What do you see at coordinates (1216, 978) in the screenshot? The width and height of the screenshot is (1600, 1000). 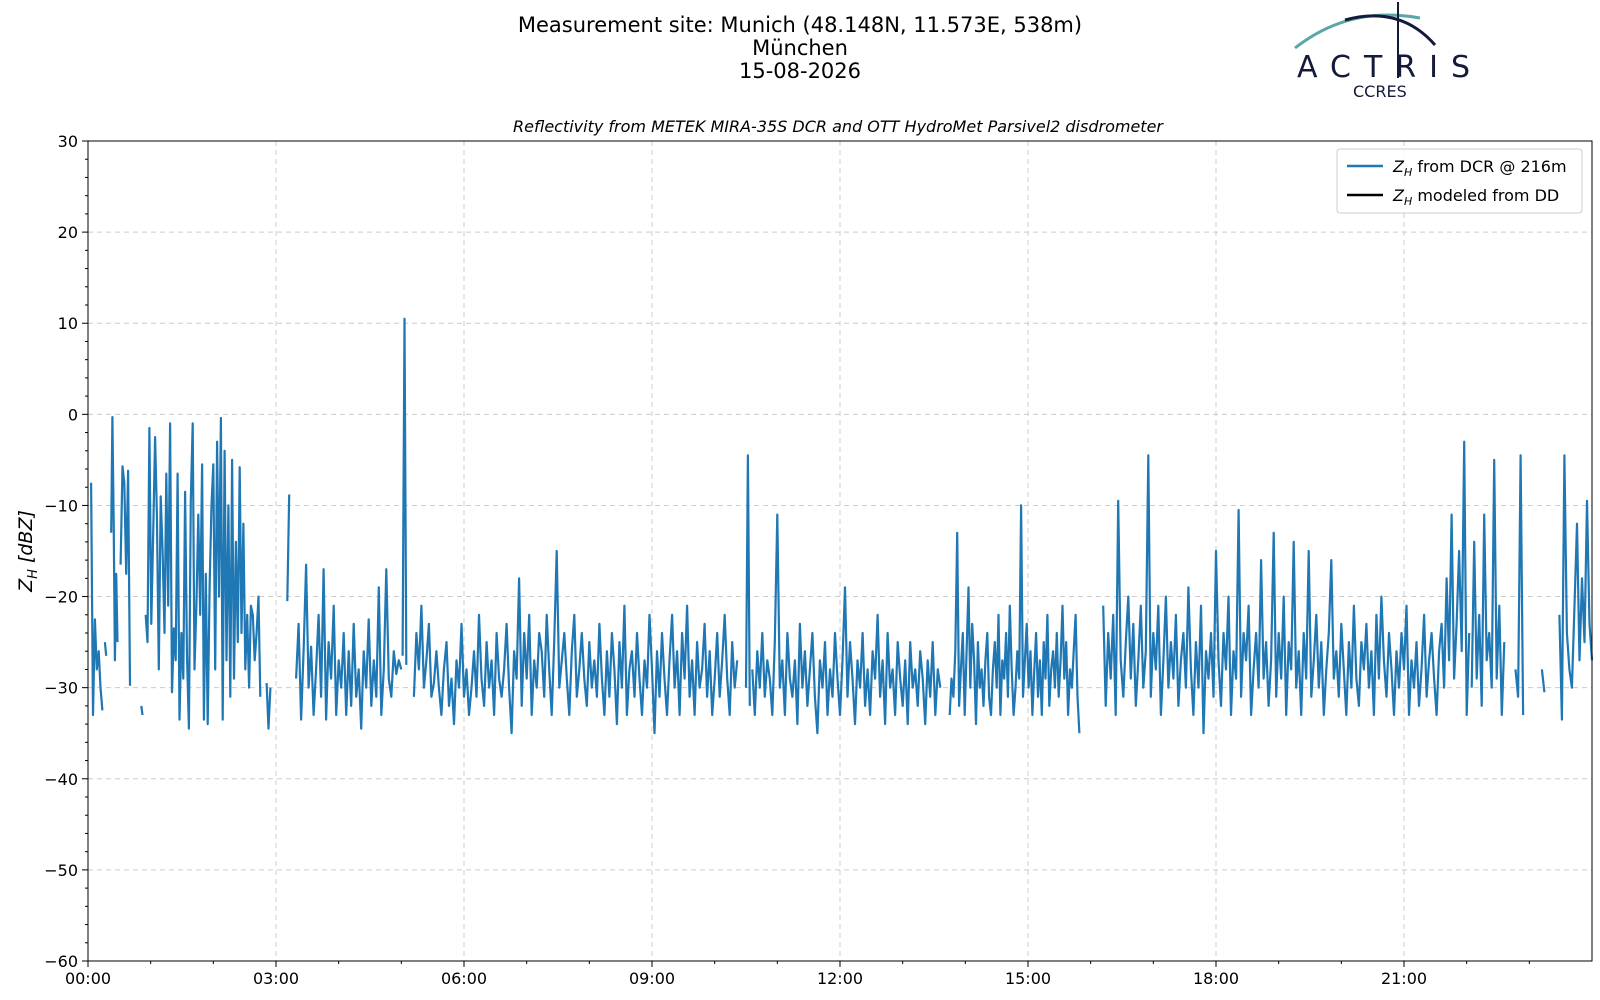 I see `x-tick-label: 18:00` at bounding box center [1216, 978].